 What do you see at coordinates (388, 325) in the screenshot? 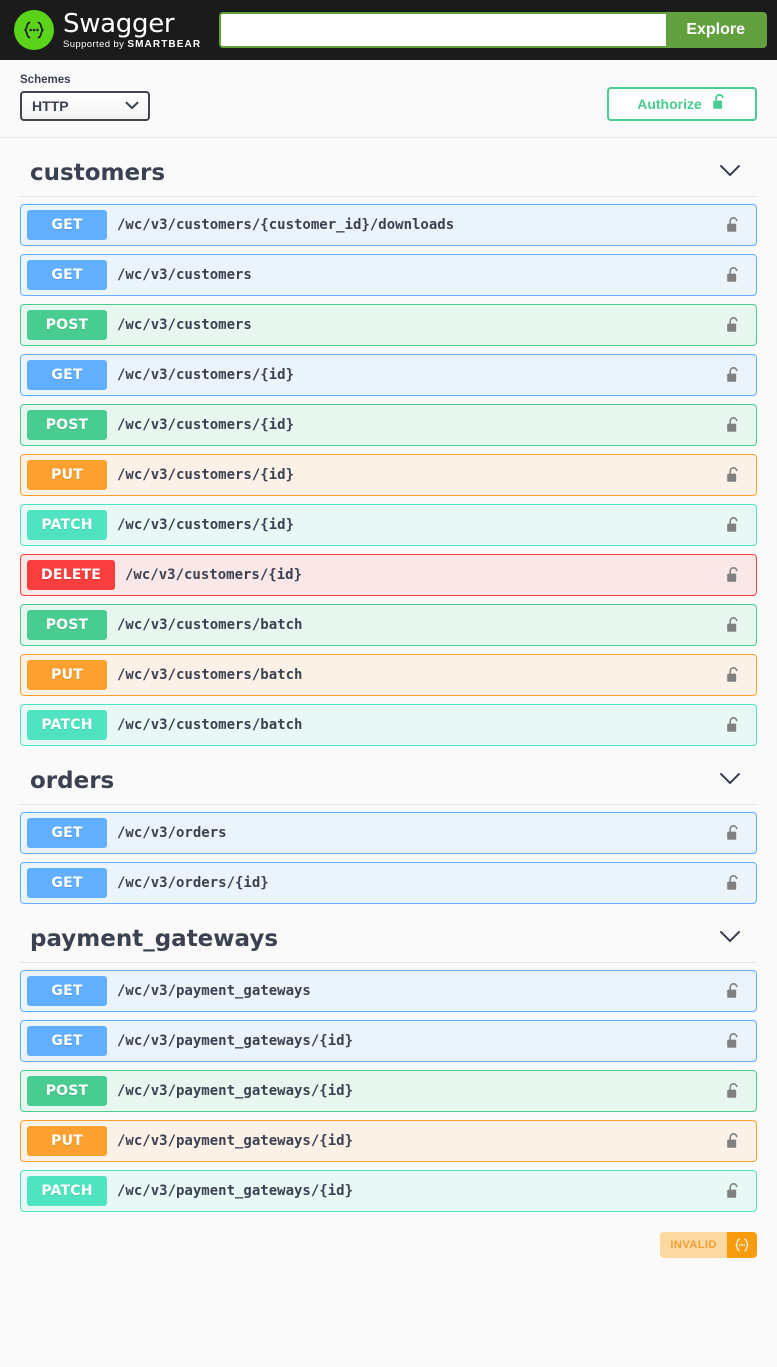
I see `operation-row: POST /wc/v3/customers` at bounding box center [388, 325].